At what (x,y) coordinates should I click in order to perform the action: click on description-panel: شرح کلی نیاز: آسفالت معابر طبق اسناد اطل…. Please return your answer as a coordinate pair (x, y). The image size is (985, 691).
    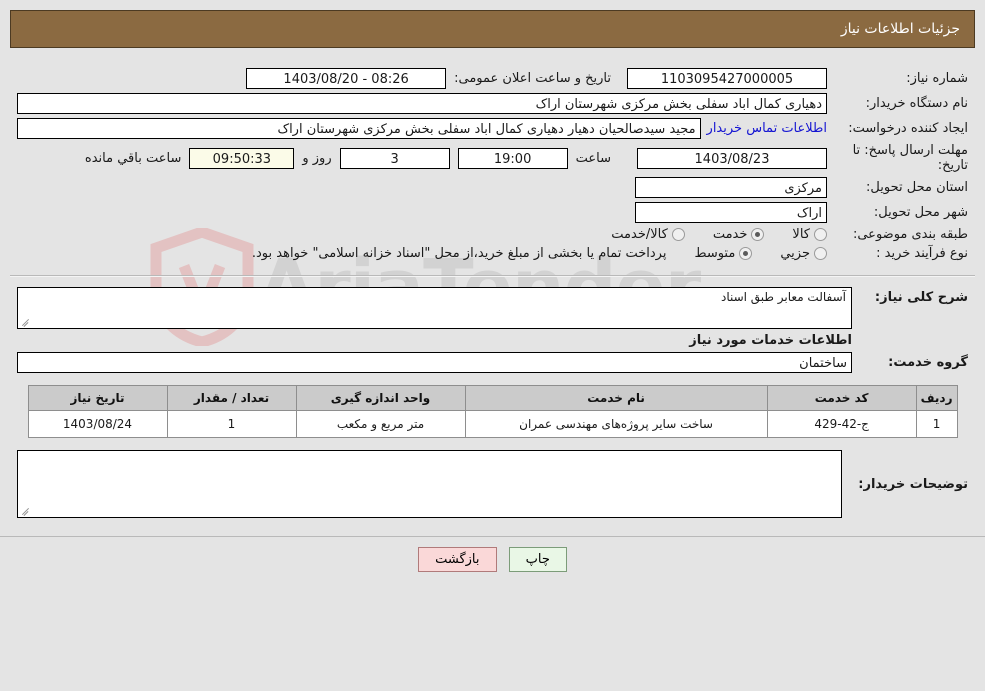
    Looking at the image, I should click on (492, 333).